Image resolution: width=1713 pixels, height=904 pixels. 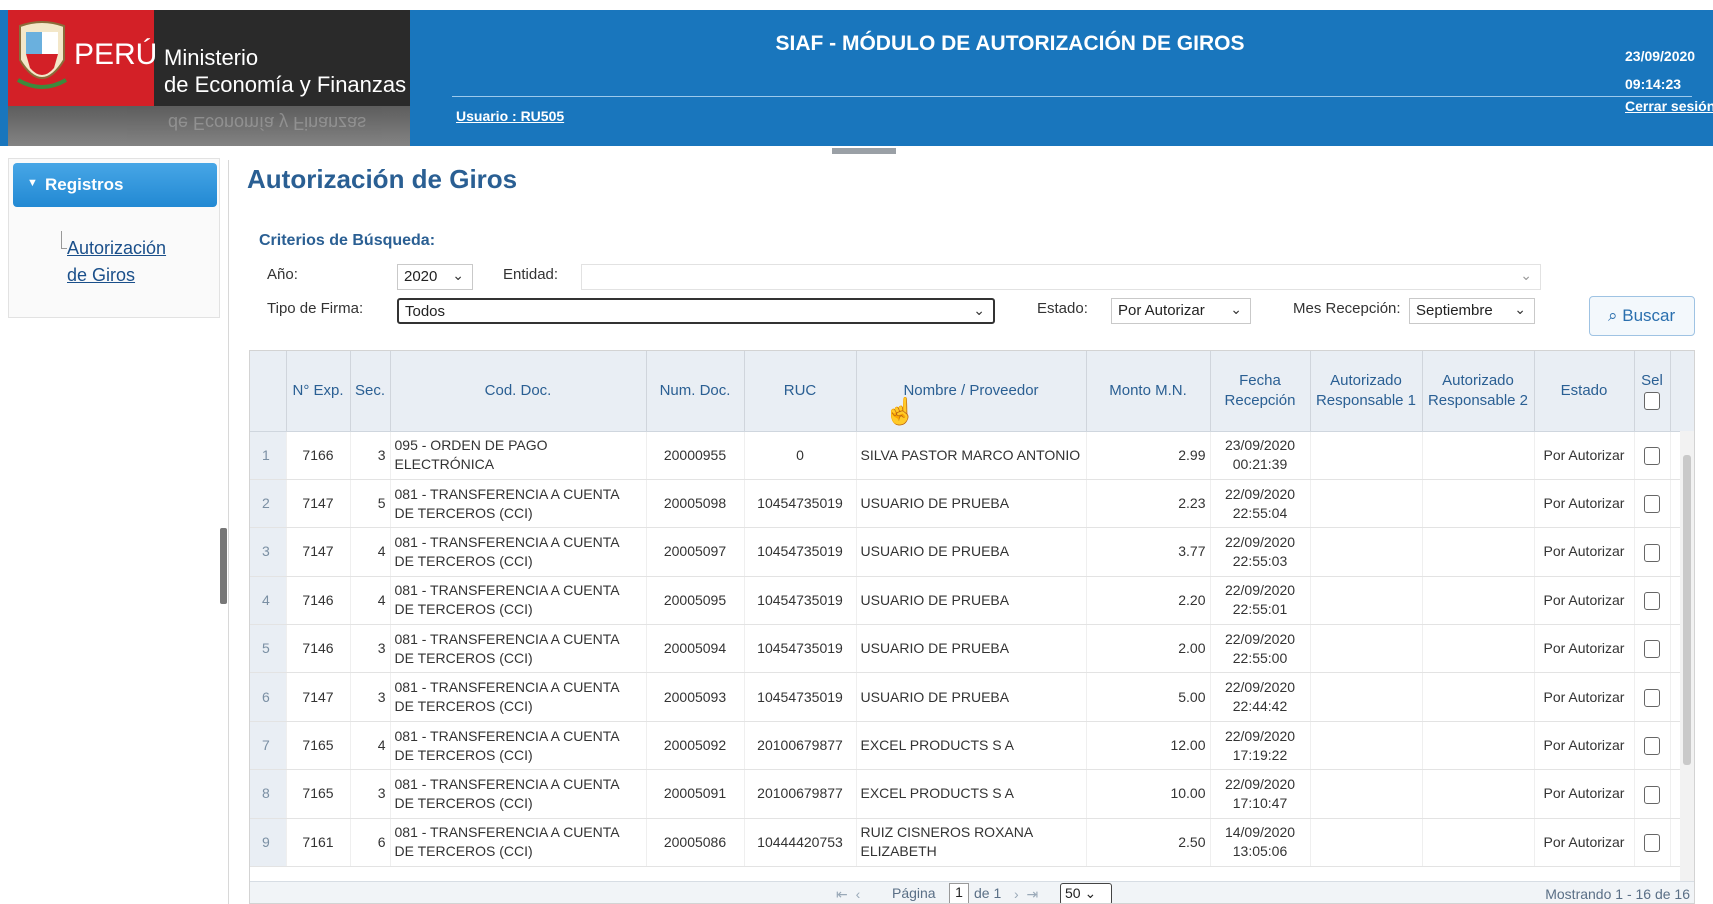 I want to click on status-label: Estado:, so click(x=1062, y=308).